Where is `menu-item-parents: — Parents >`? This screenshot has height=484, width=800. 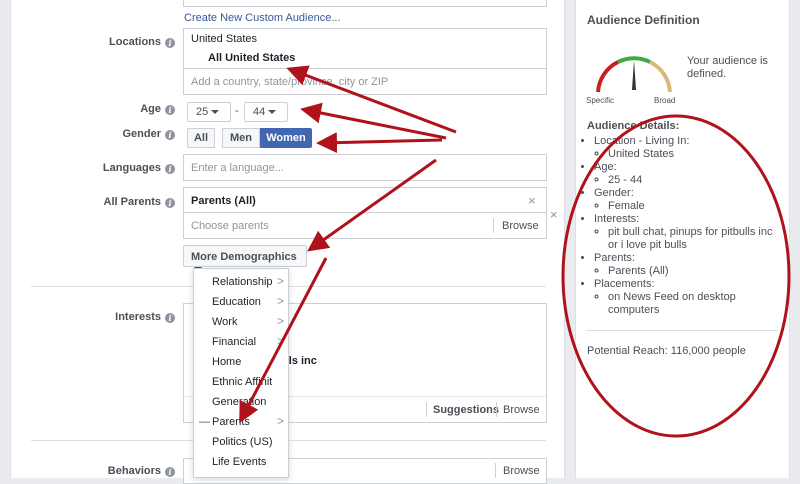
menu-item-parents: — Parents > is located at coordinates (242, 423).